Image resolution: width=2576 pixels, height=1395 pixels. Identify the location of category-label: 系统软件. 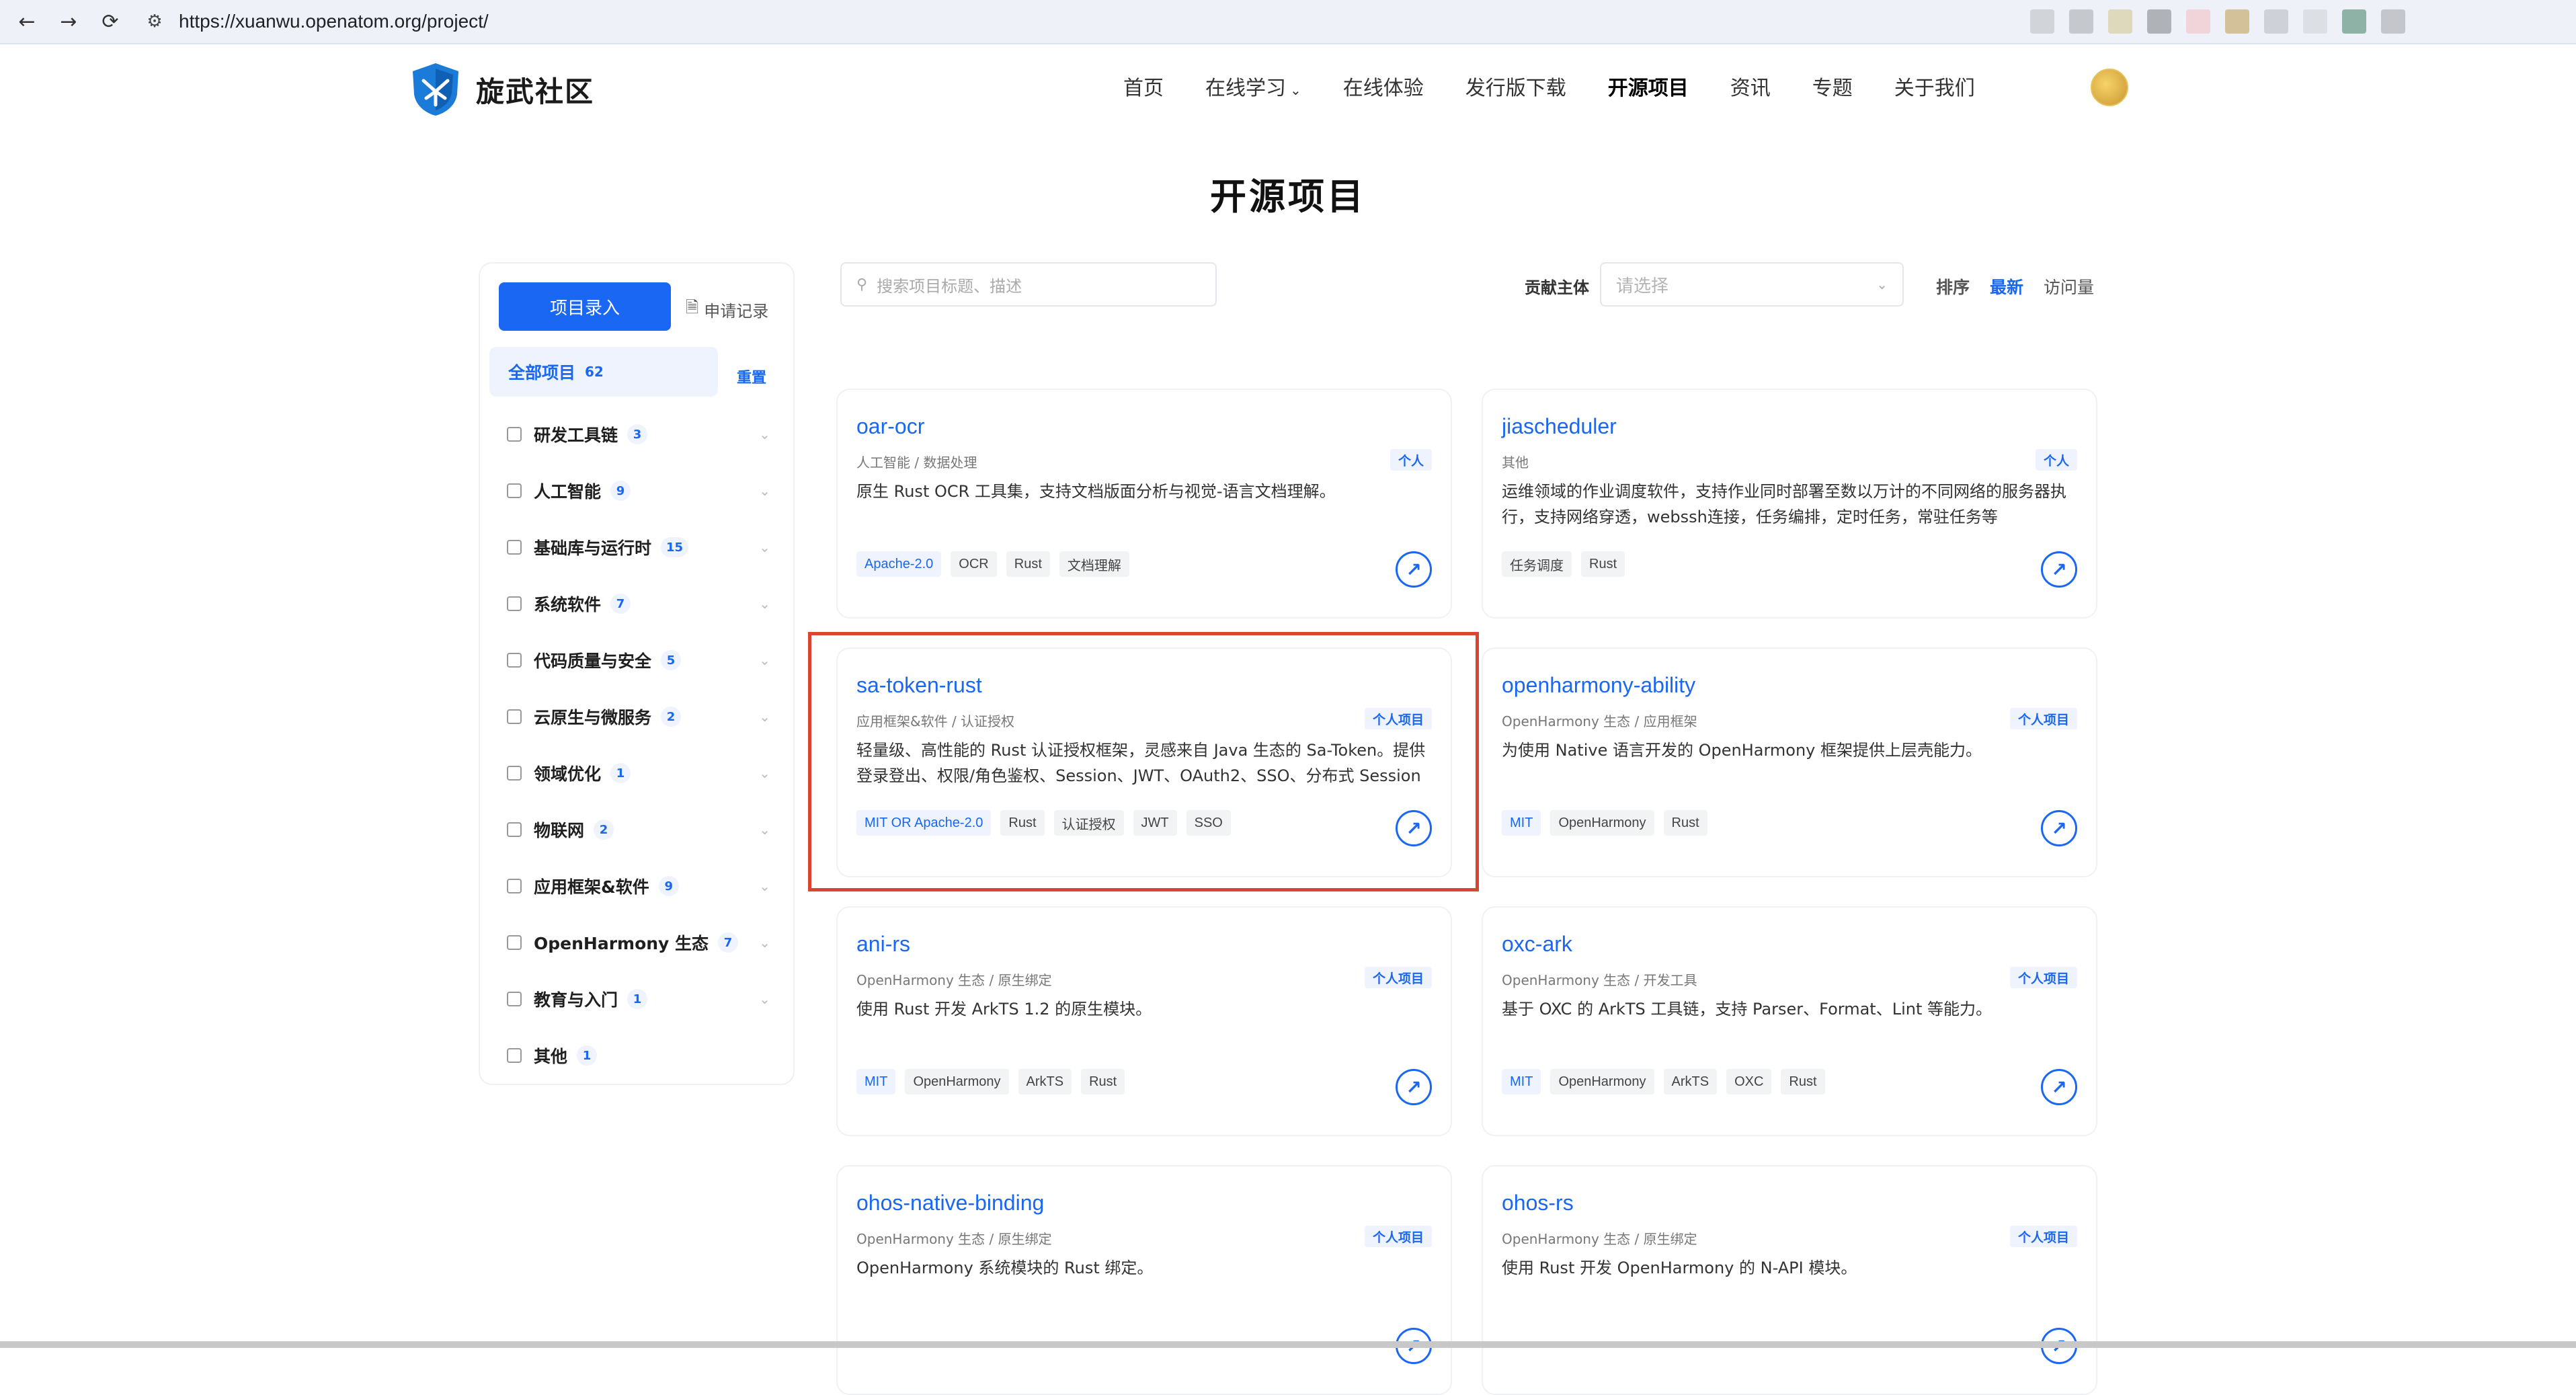
(568, 604).